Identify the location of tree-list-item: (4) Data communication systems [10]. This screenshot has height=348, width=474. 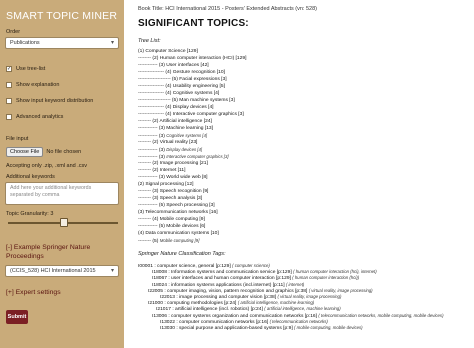
(178, 233).